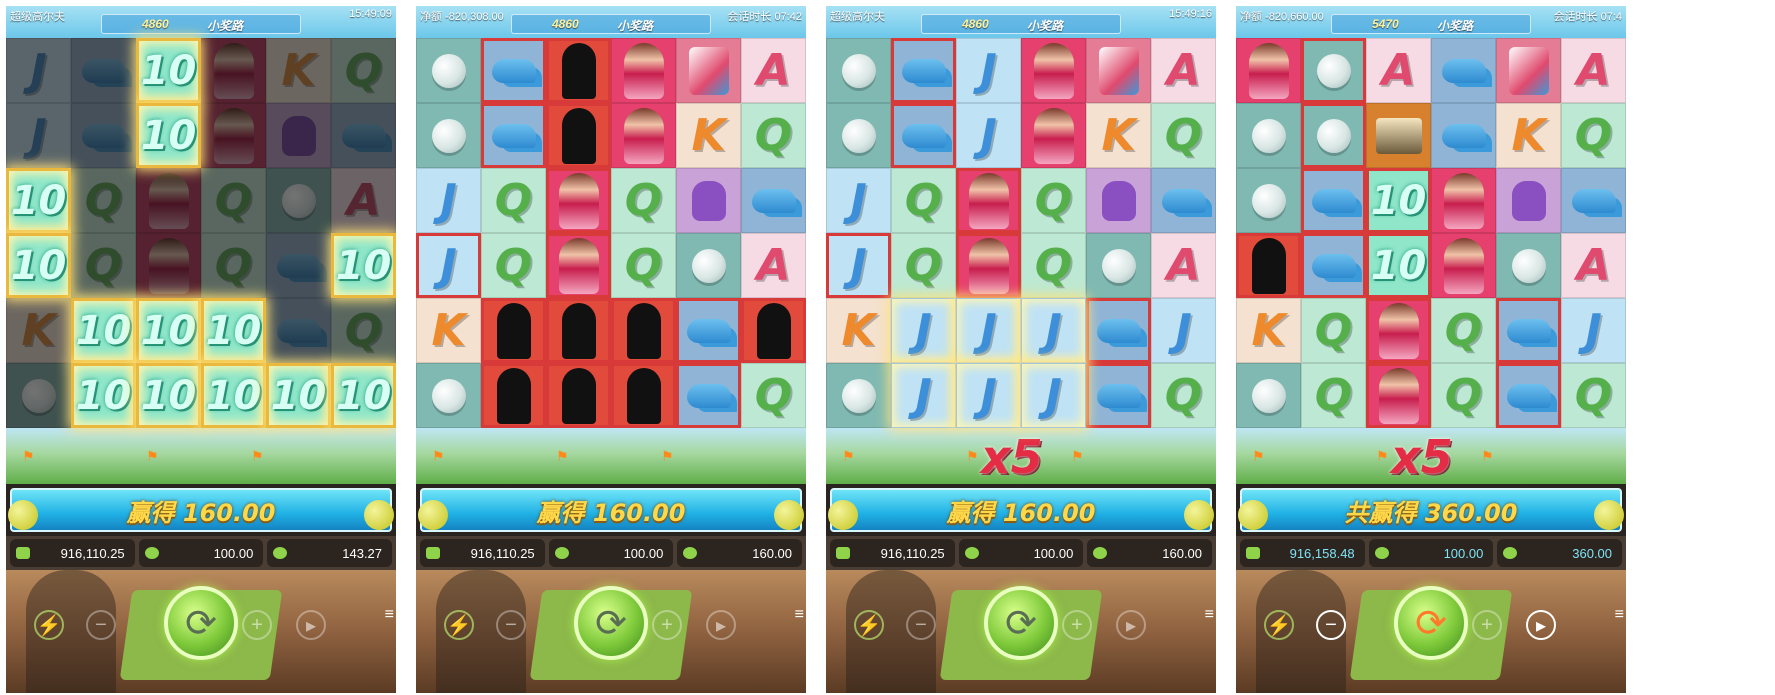 This screenshot has height=695, width=1775. What do you see at coordinates (1431, 553) in the screenshot?
I see `stats-bar: 916,158.48 100.00 360.00` at bounding box center [1431, 553].